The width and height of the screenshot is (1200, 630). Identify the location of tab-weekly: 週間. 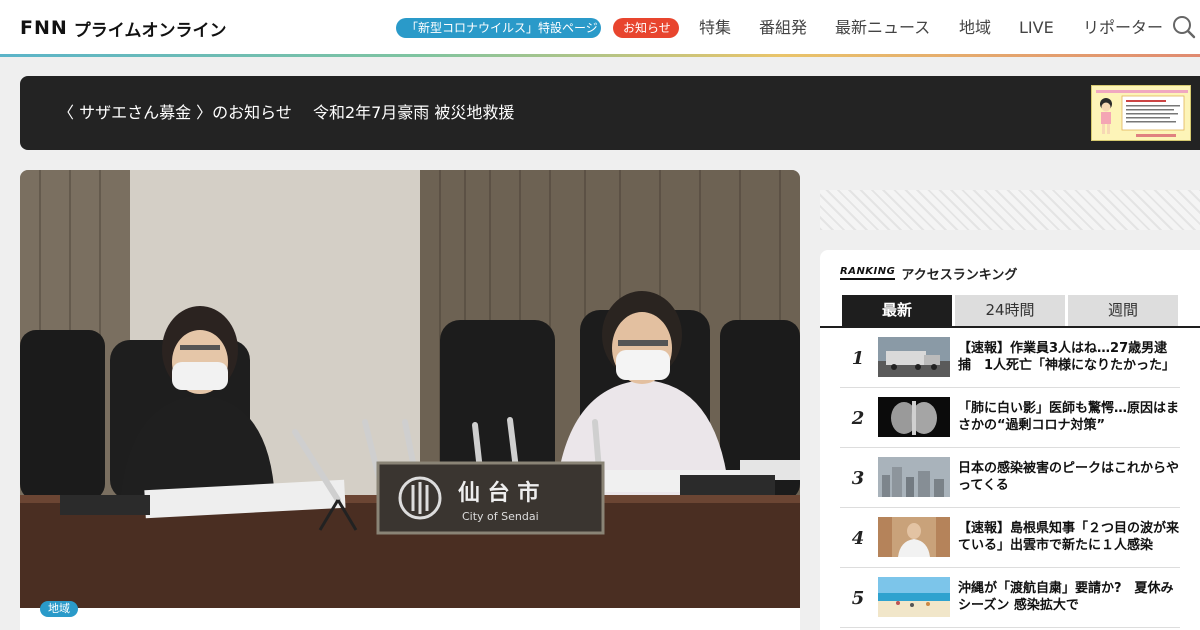
(1123, 310).